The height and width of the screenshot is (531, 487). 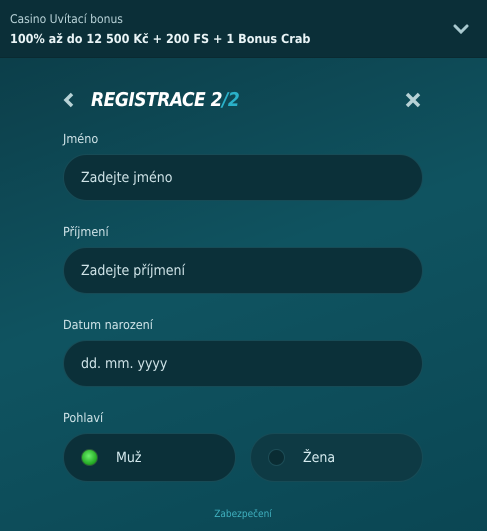 I want to click on close-icon, so click(x=413, y=100).